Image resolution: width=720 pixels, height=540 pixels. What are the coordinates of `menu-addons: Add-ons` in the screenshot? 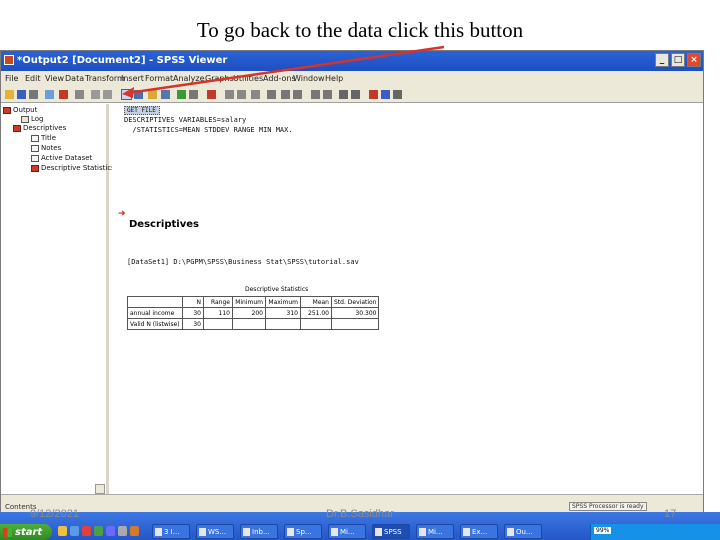 It's located at (279, 78).